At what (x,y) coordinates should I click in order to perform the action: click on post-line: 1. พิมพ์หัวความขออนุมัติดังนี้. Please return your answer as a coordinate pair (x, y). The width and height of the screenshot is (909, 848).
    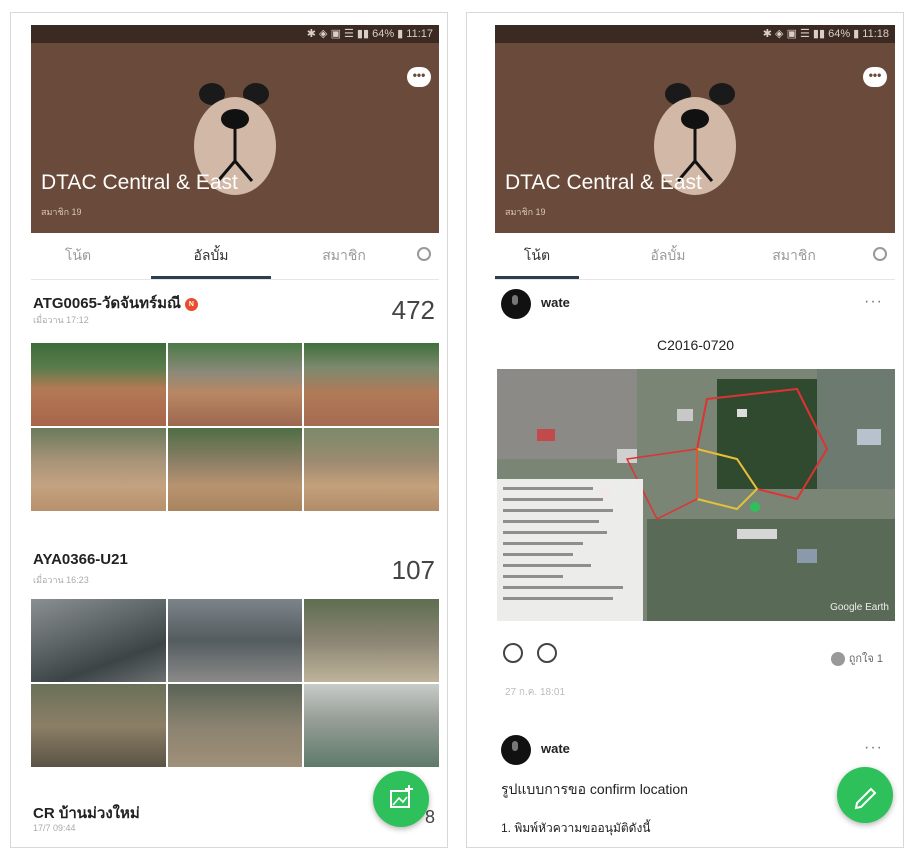
    Looking at the image, I should click on (576, 828).